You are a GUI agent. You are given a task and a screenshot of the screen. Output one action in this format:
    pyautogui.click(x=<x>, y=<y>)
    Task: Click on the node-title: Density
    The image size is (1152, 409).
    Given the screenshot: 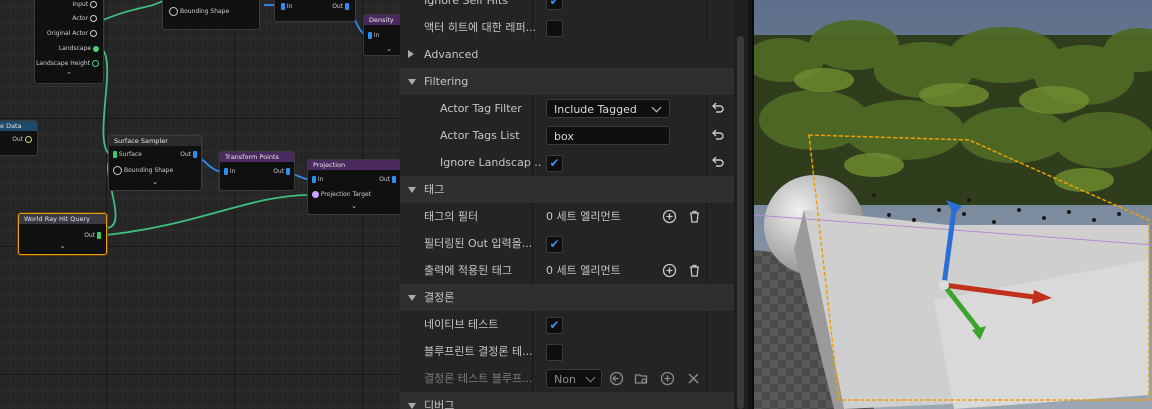 What is the action you would take?
    pyautogui.click(x=382, y=20)
    